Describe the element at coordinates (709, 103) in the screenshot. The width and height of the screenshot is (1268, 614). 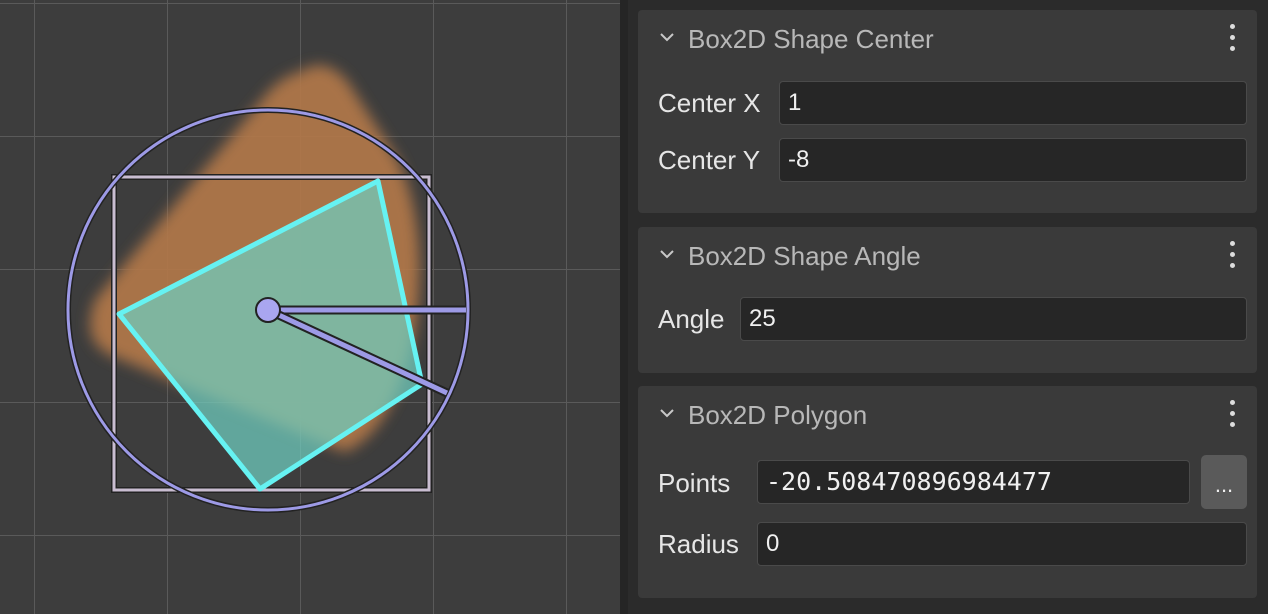
I see `center-x-label: Center X` at that location.